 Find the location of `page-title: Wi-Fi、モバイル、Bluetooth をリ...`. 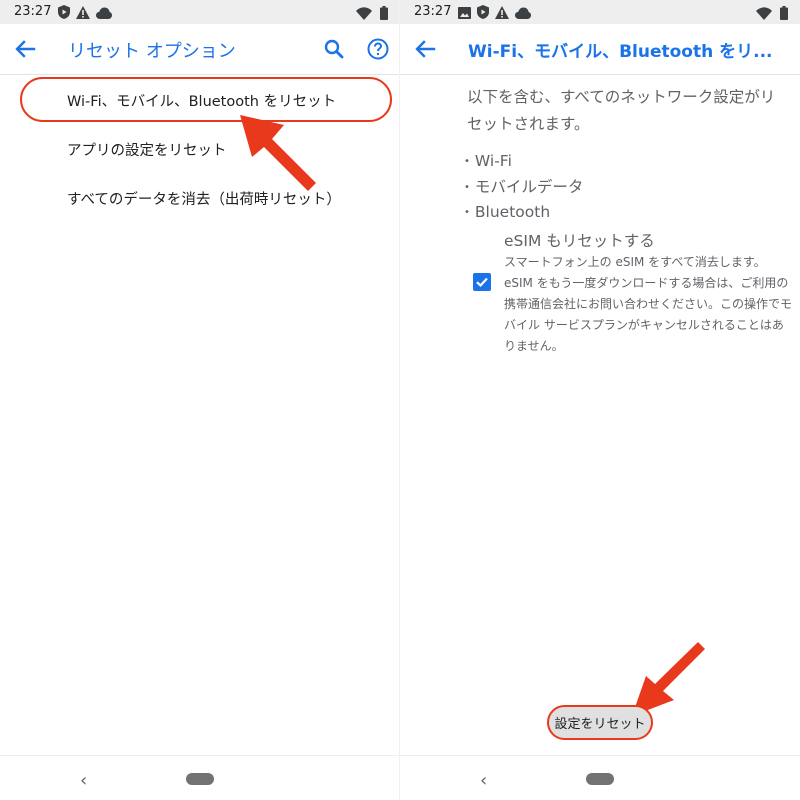

page-title: Wi-Fi、モバイル、Bluetooth をリ... is located at coordinates (620, 52).